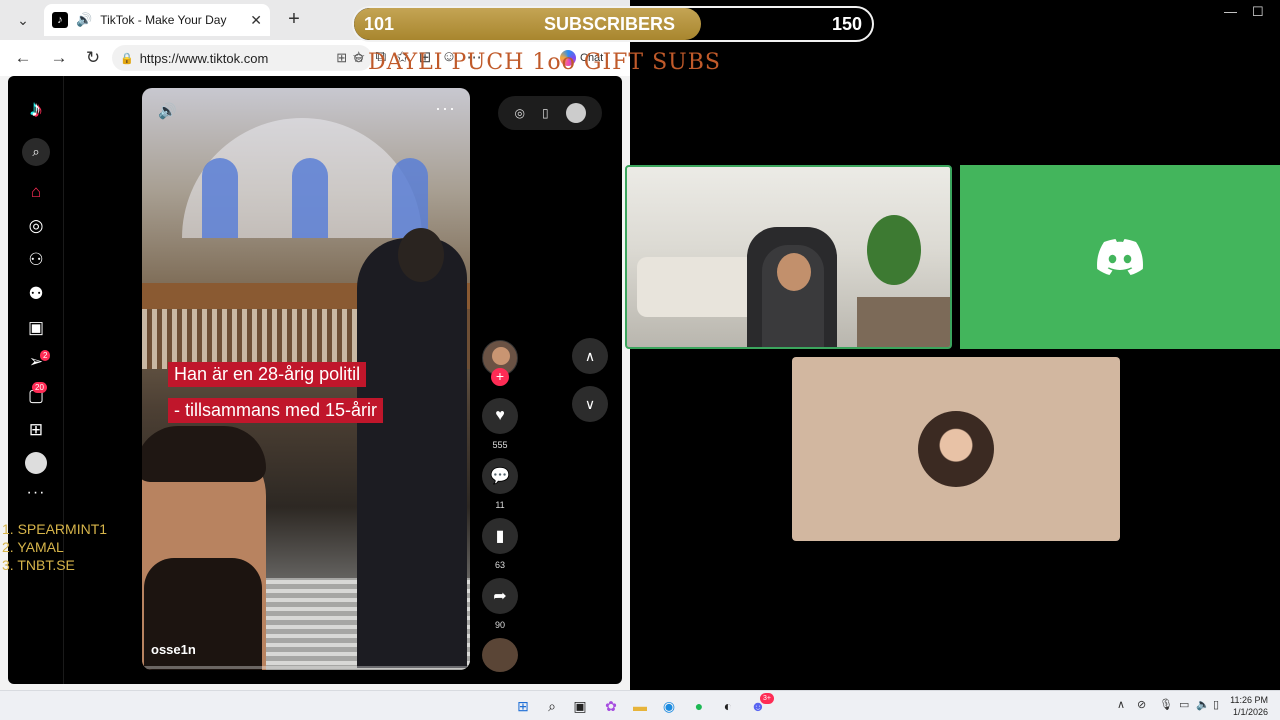 This screenshot has width=1280, height=720. What do you see at coordinates (545, 113) in the screenshot?
I see `device-icon: ▯` at bounding box center [545, 113].